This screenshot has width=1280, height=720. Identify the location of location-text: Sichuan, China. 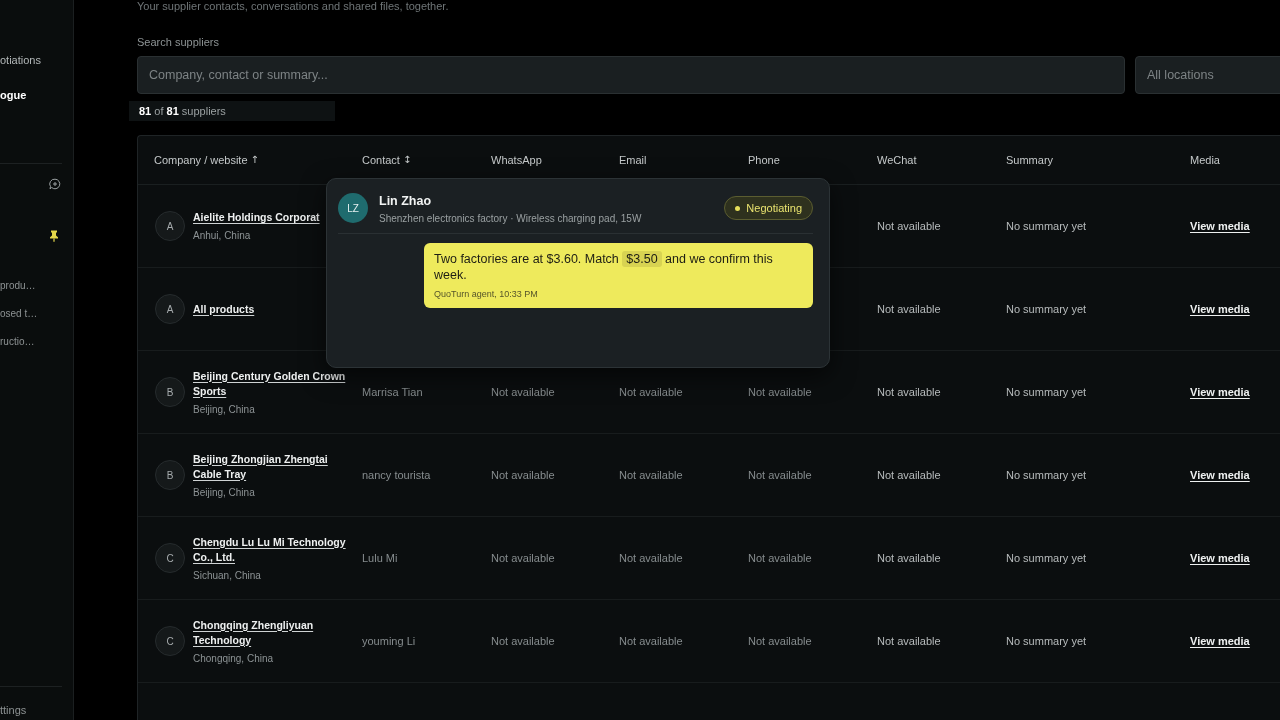
(227, 575).